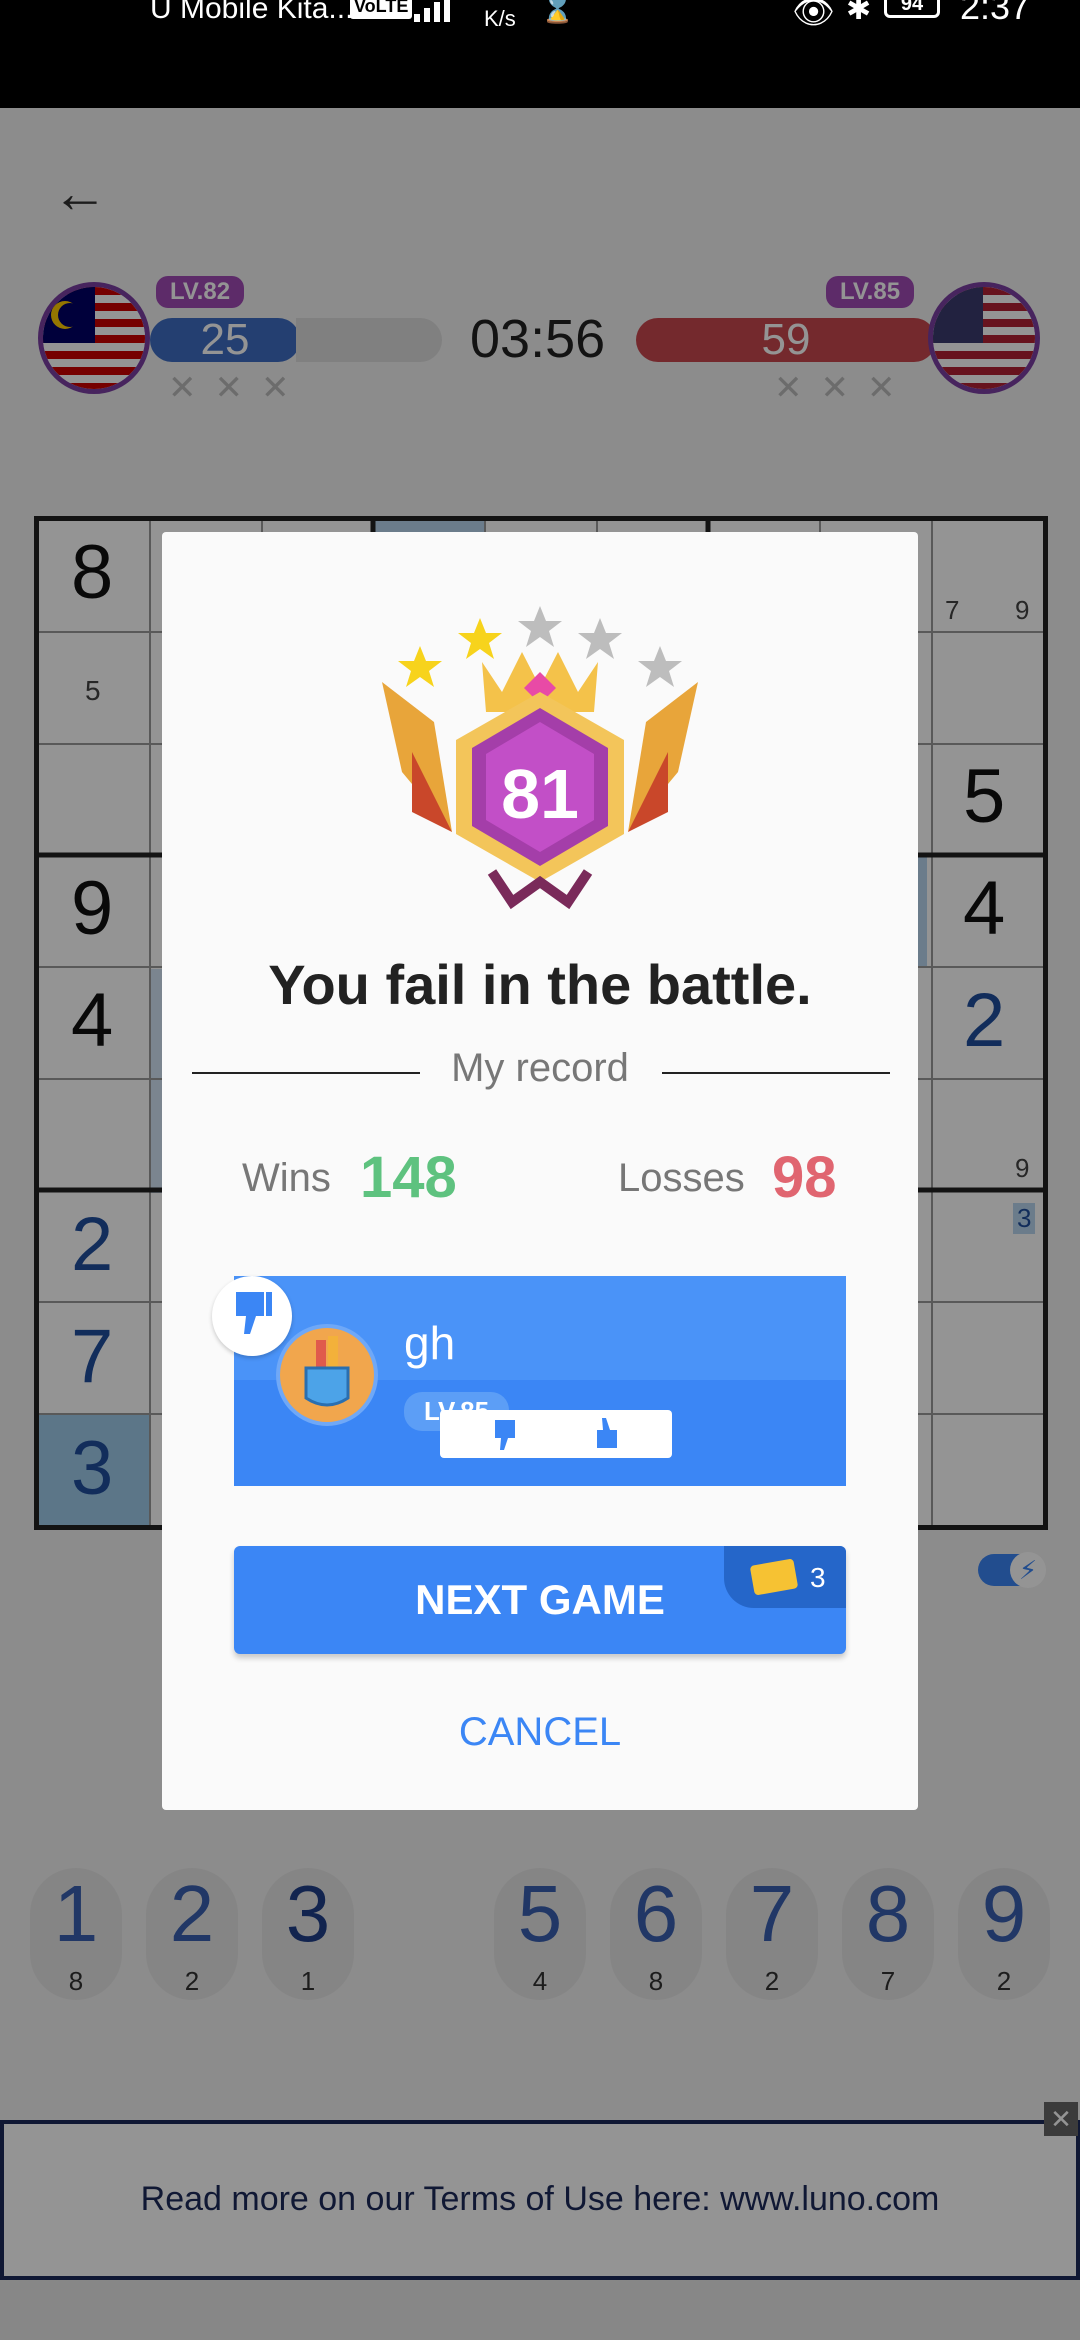  Describe the element at coordinates (500, 18) in the screenshot. I see `network-speed-unit: K/s` at that location.